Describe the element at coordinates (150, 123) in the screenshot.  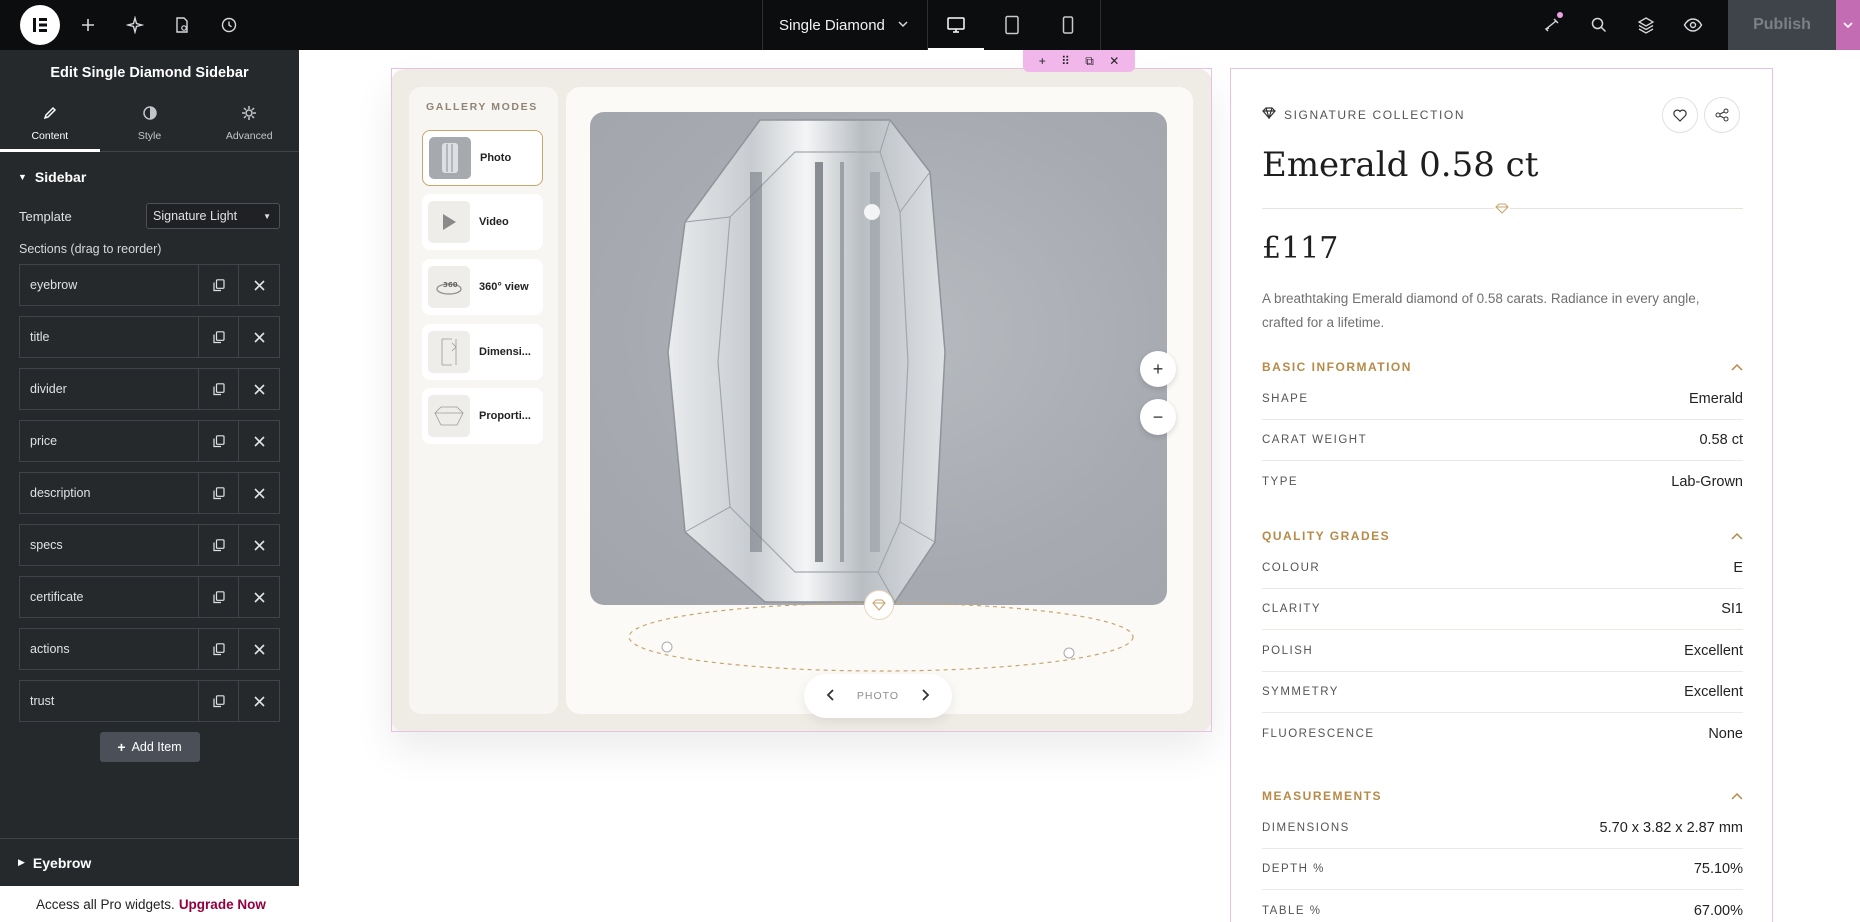
I see `tab-style: Style` at that location.